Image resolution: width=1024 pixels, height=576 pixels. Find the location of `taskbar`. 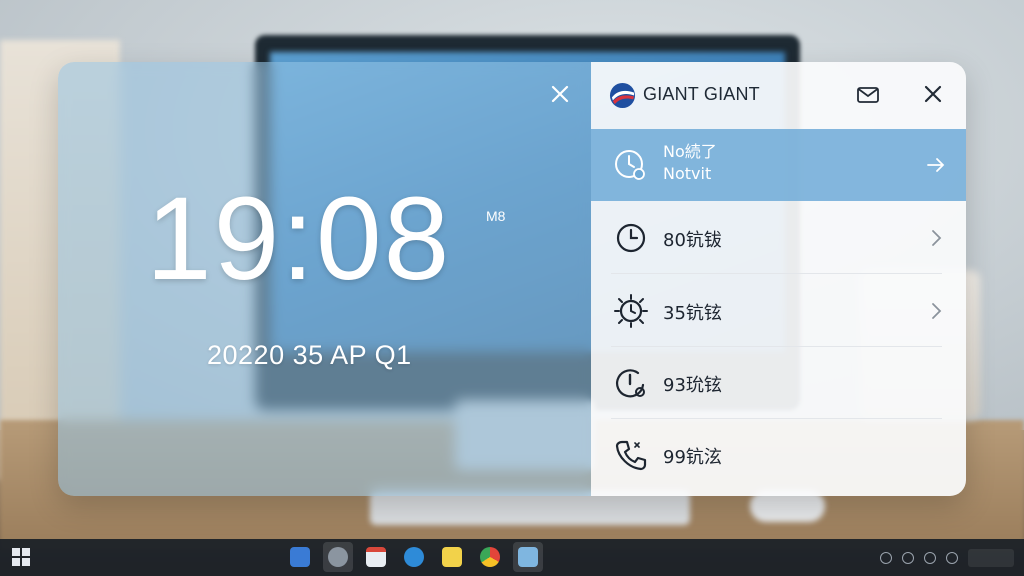

taskbar is located at coordinates (512, 557).